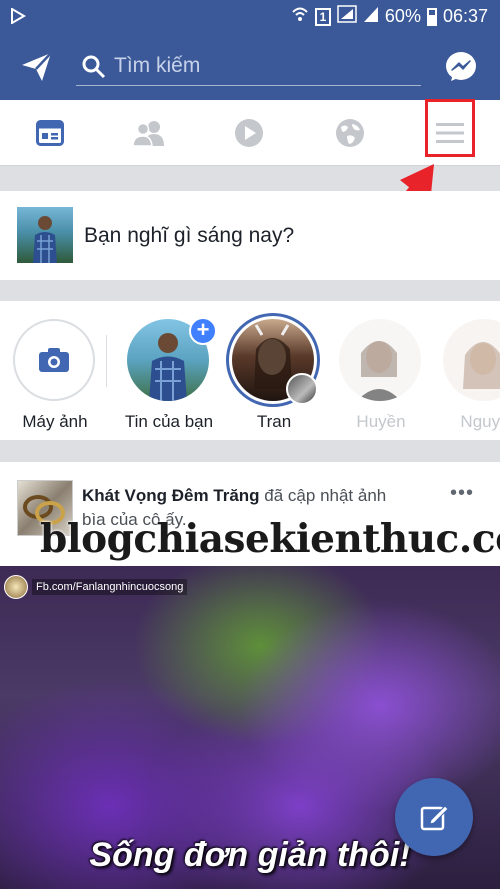 Image resolution: width=500 pixels, height=889 pixels. Describe the element at coordinates (461, 67) in the screenshot. I see `messenger-icon` at that location.